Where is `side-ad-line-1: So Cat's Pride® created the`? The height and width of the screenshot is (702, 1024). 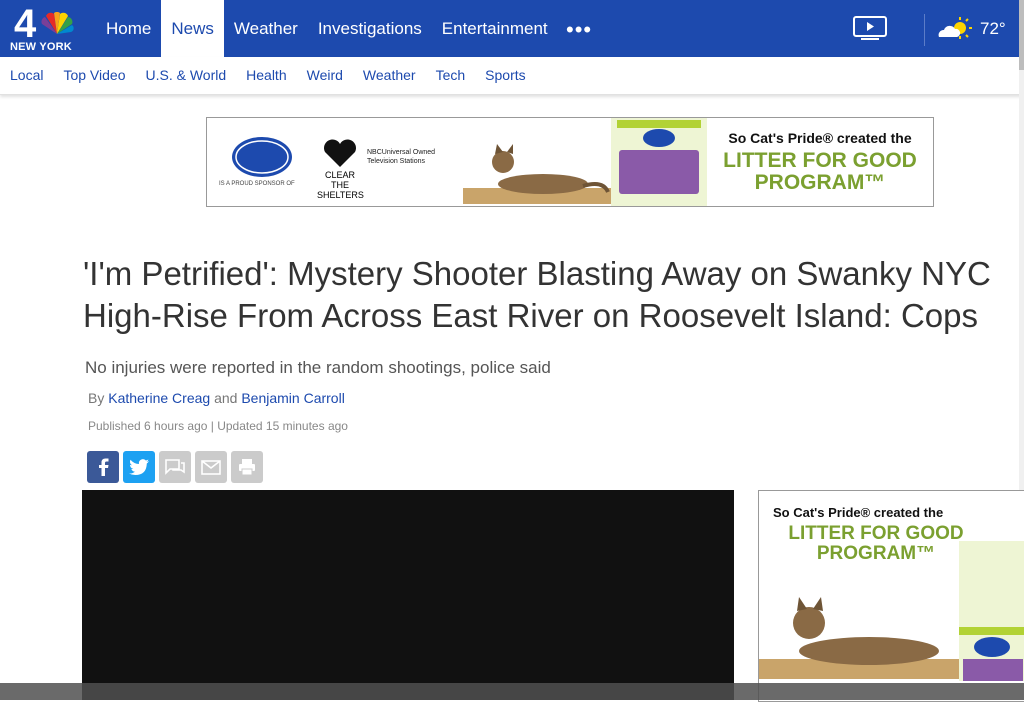 side-ad-line-1: So Cat's Pride® created the is located at coordinates (858, 512).